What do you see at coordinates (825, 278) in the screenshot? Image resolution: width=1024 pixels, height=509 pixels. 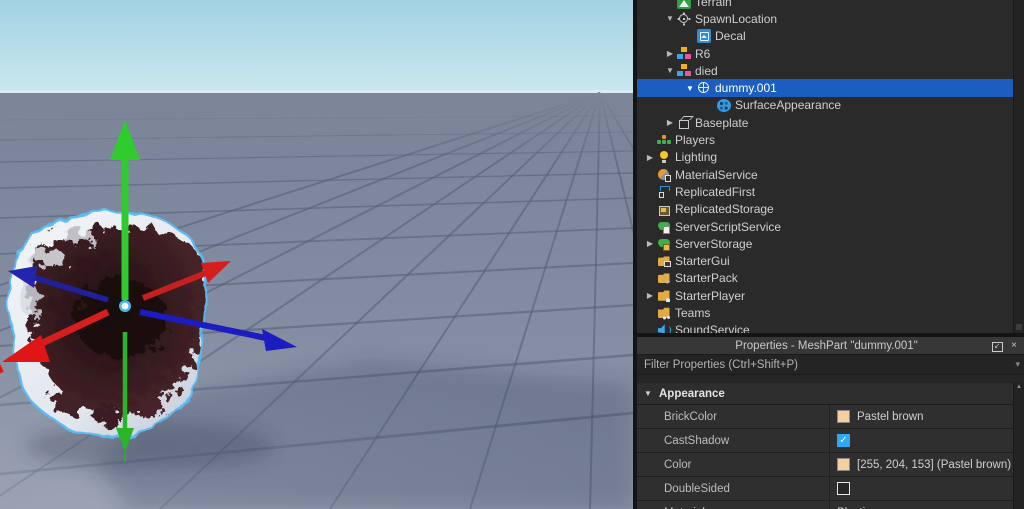 I see `tree-item-starterpack: StarterPack` at bounding box center [825, 278].